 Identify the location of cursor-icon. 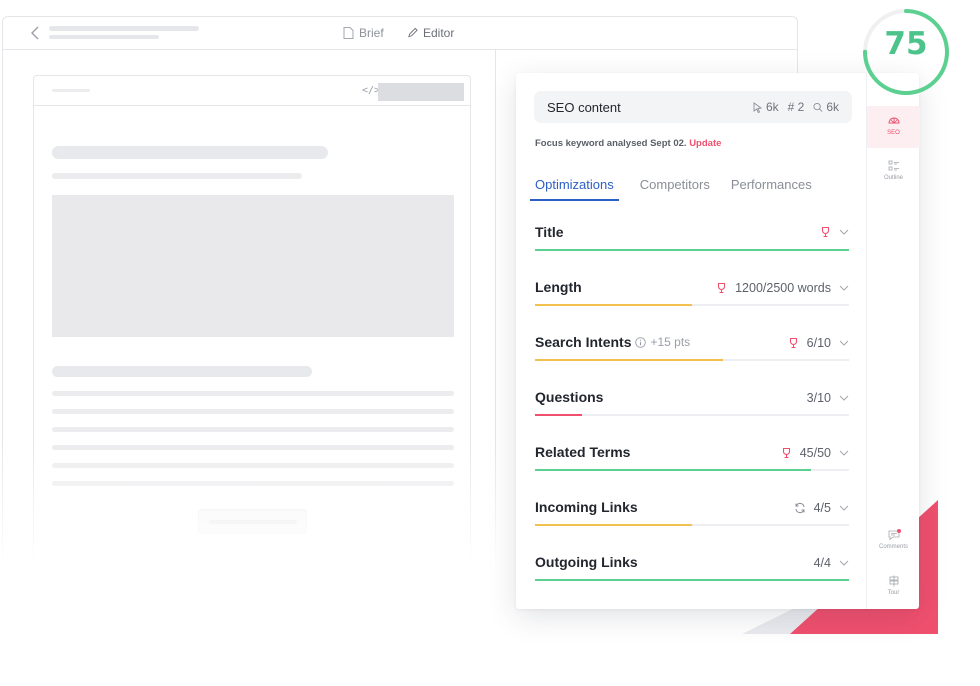
(758, 107).